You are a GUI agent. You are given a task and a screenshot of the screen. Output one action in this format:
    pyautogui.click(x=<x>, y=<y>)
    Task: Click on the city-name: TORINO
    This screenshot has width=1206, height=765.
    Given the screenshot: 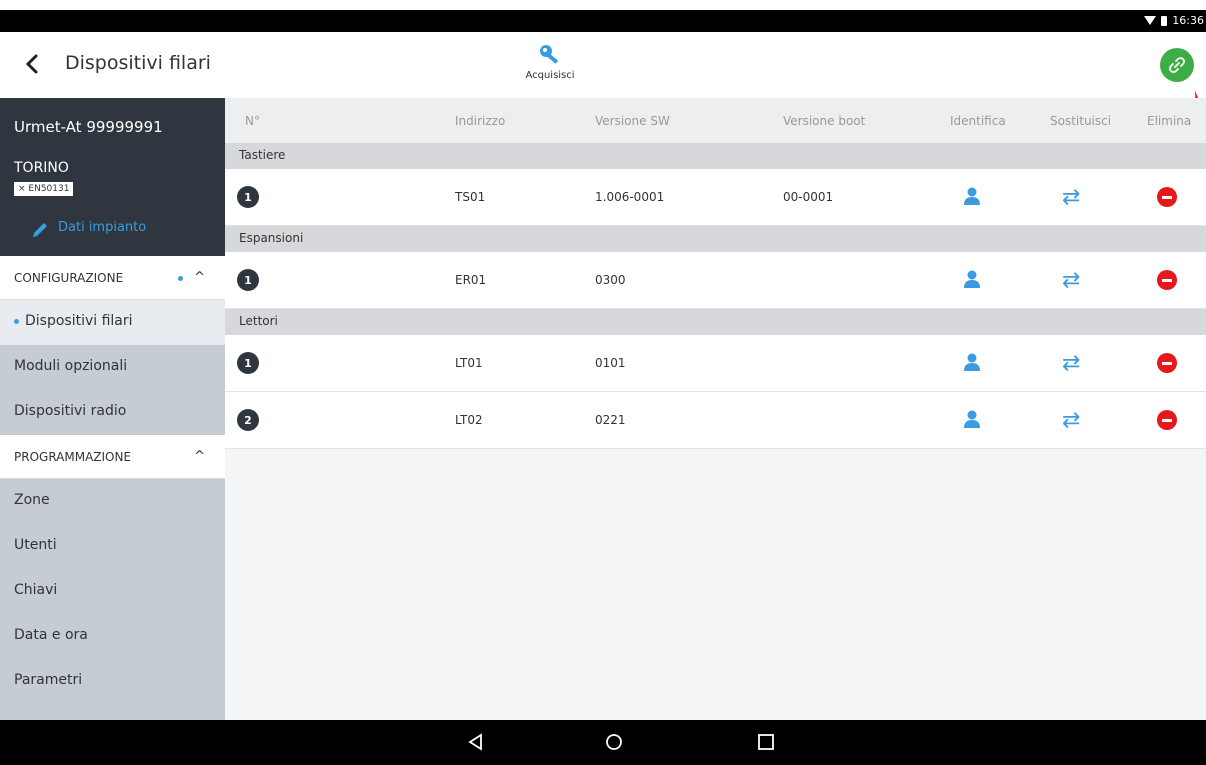 What is the action you would take?
    pyautogui.click(x=41, y=168)
    